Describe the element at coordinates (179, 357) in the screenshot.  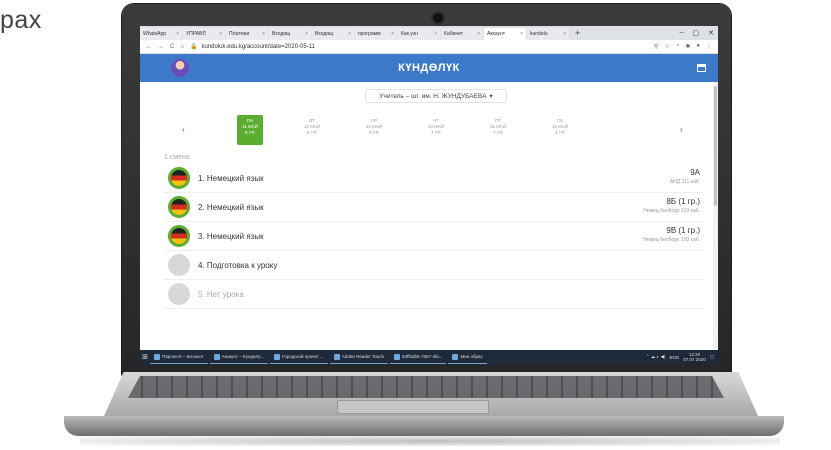
I see `taskbar-item: Пароли К – Блокнот` at that location.